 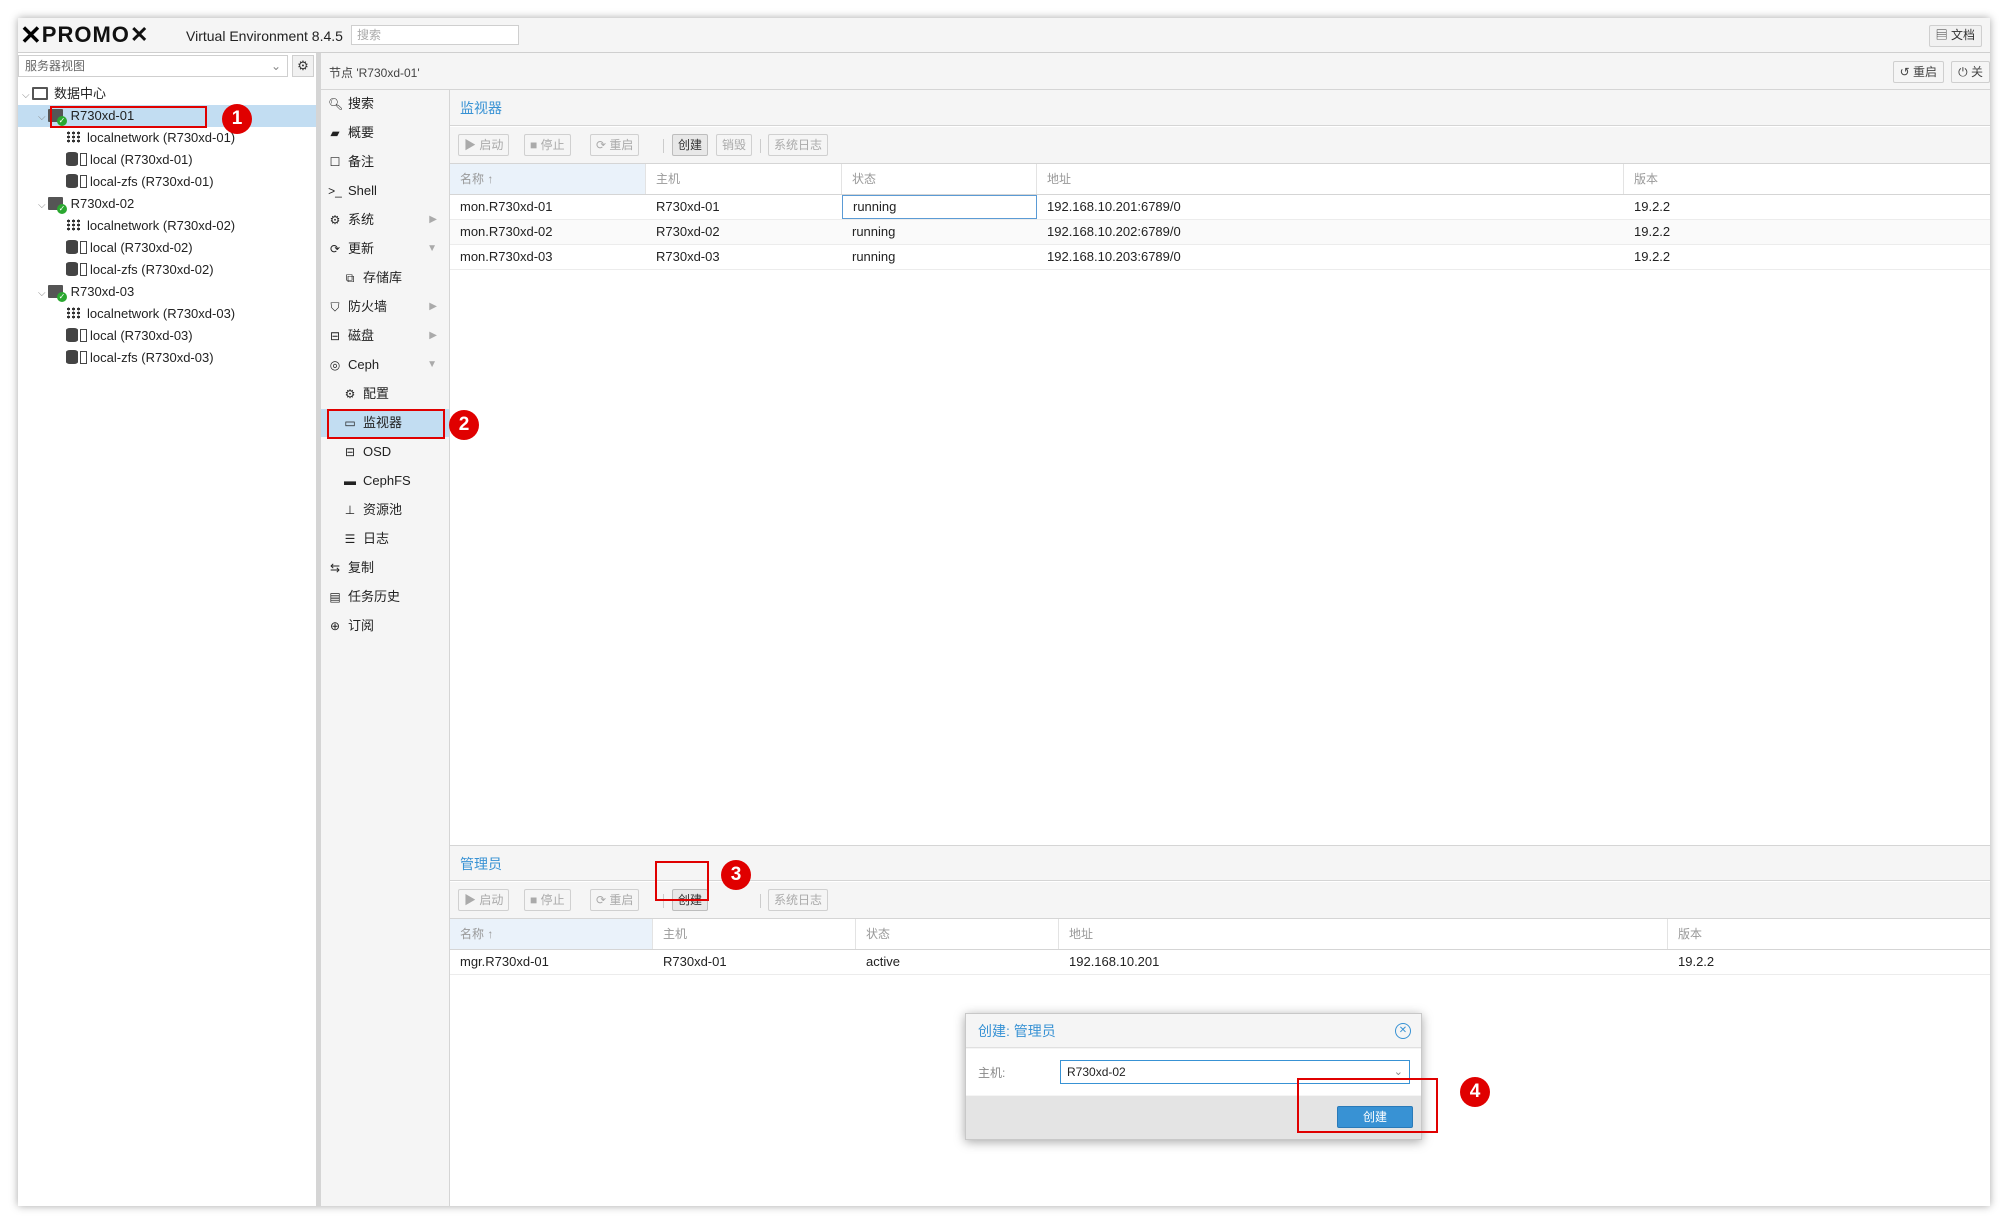 What do you see at coordinates (621, 145) in the screenshot?
I see `button-label: 重启` at bounding box center [621, 145].